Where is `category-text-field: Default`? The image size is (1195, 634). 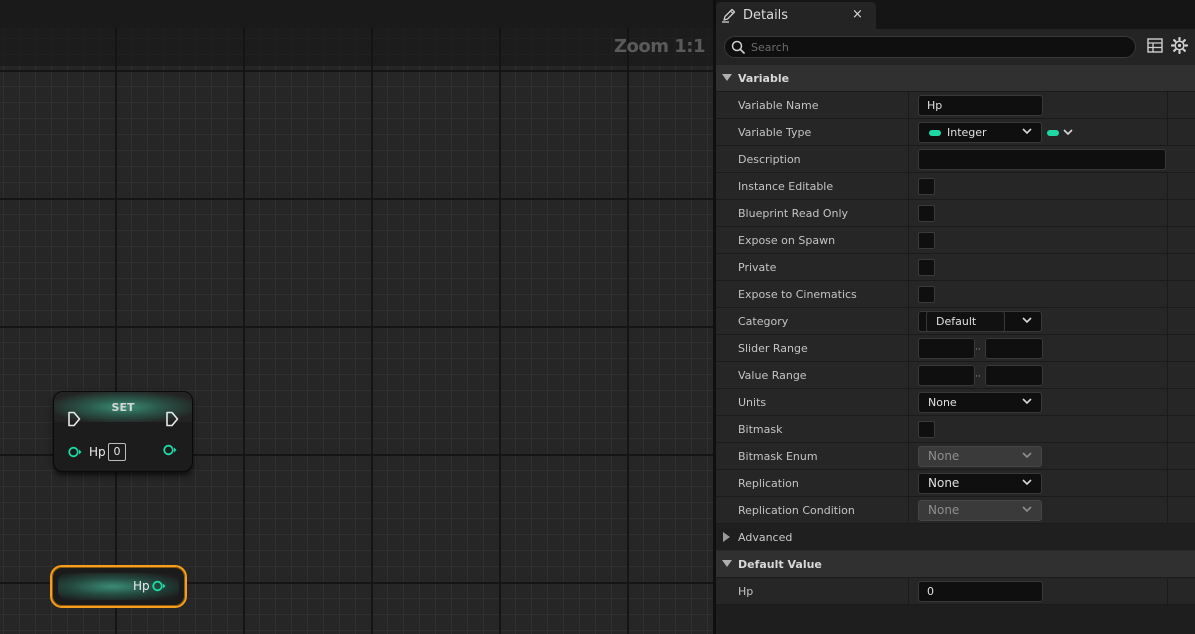
category-text-field: Default is located at coordinates (965, 321).